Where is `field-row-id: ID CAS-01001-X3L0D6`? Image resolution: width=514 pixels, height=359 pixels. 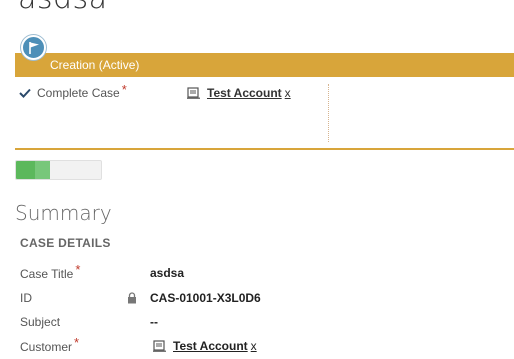 field-row-id: ID CAS-01001-X3L0D6 is located at coordinates (260, 299).